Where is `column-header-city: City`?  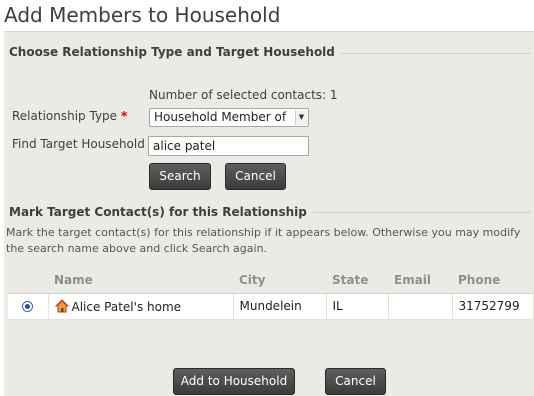 column-header-city: City is located at coordinates (279, 280).